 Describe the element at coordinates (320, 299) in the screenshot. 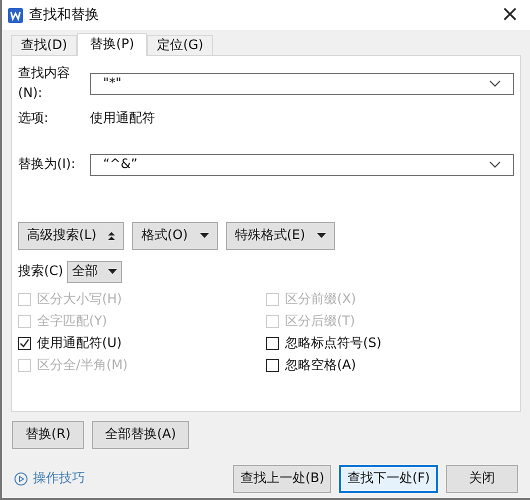

I see `checkbox-label: 区分前缀(X)` at that location.